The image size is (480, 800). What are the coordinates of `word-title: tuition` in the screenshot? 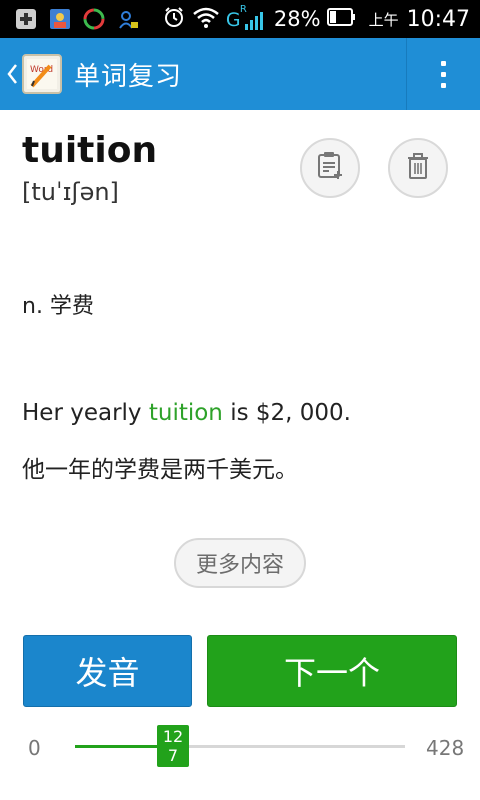 It's located at (90, 150).